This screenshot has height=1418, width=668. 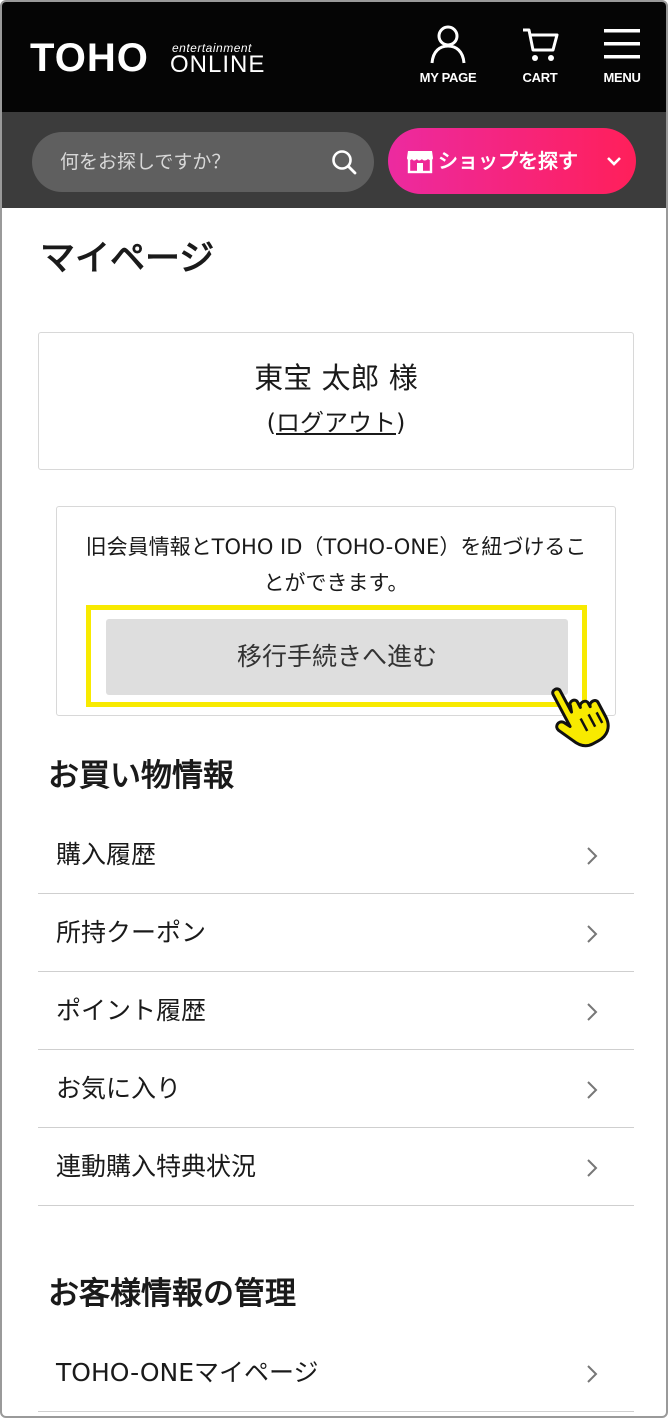 I want to click on shop-icon, so click(x=420, y=162).